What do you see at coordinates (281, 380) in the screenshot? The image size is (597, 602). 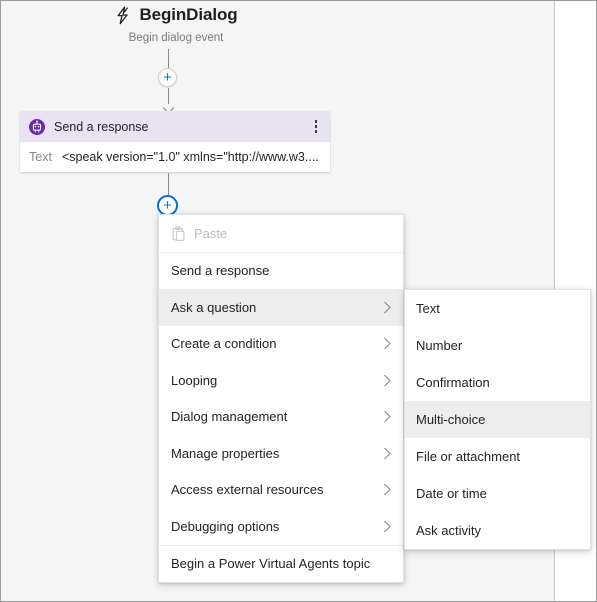 I see `menu-item-looping: Looping` at bounding box center [281, 380].